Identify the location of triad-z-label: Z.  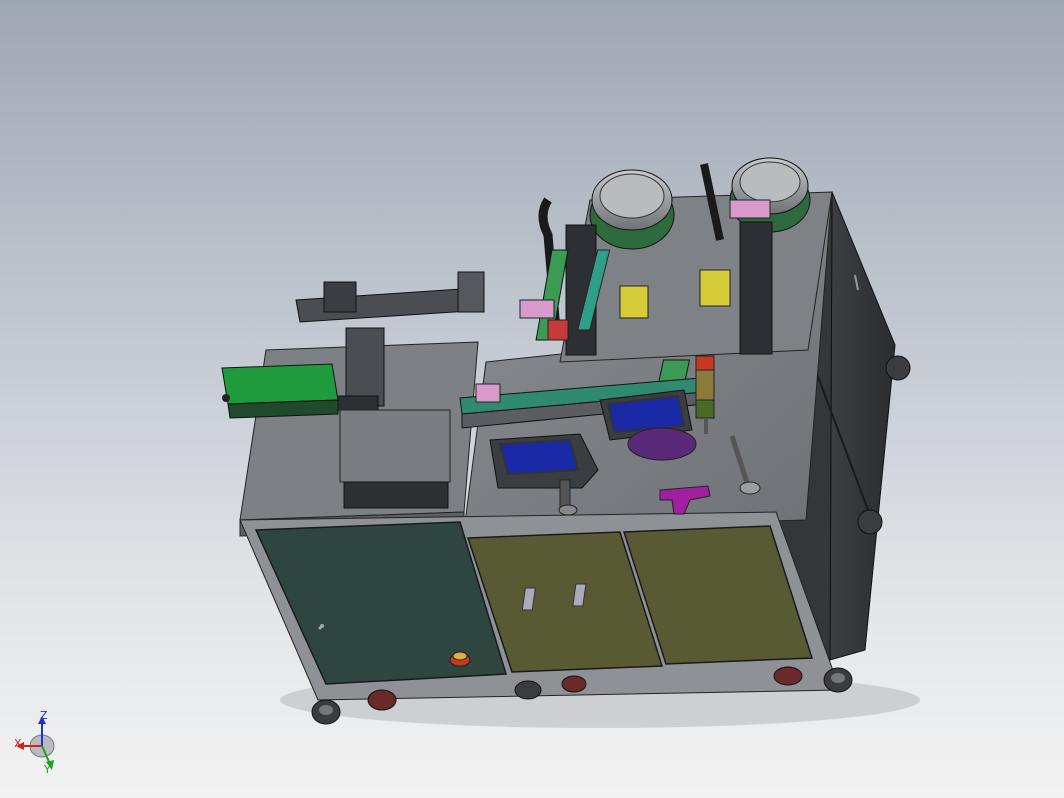
(44, 715).